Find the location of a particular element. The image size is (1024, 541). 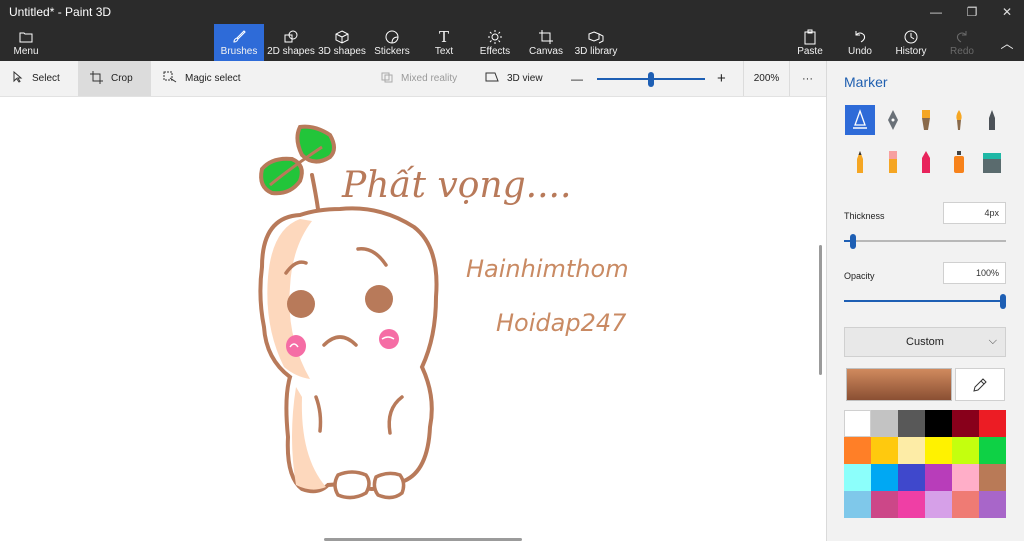

redo-icon is located at coordinates (962, 37).